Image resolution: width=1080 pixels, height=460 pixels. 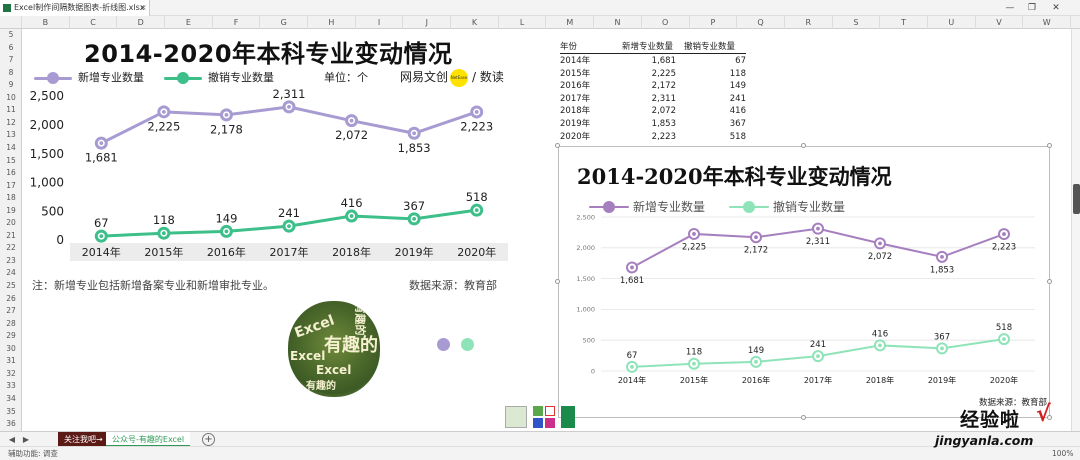 I want to click on row-header: 21, so click(x=11, y=236).